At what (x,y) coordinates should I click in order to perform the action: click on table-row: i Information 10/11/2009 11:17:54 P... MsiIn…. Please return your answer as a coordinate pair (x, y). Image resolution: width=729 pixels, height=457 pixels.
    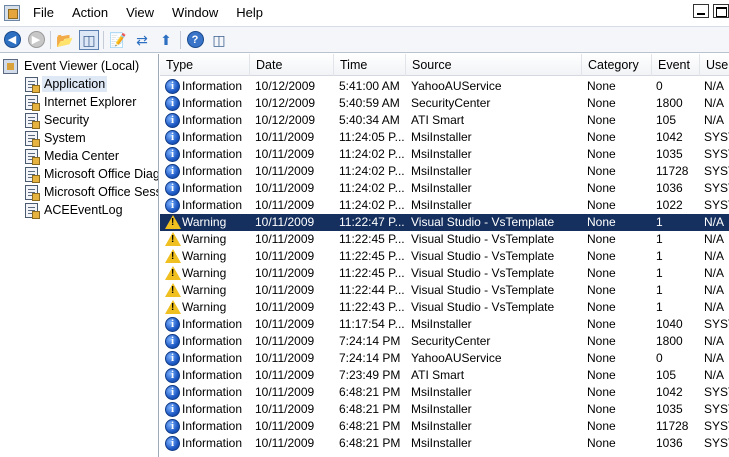
    Looking at the image, I should click on (444, 324).